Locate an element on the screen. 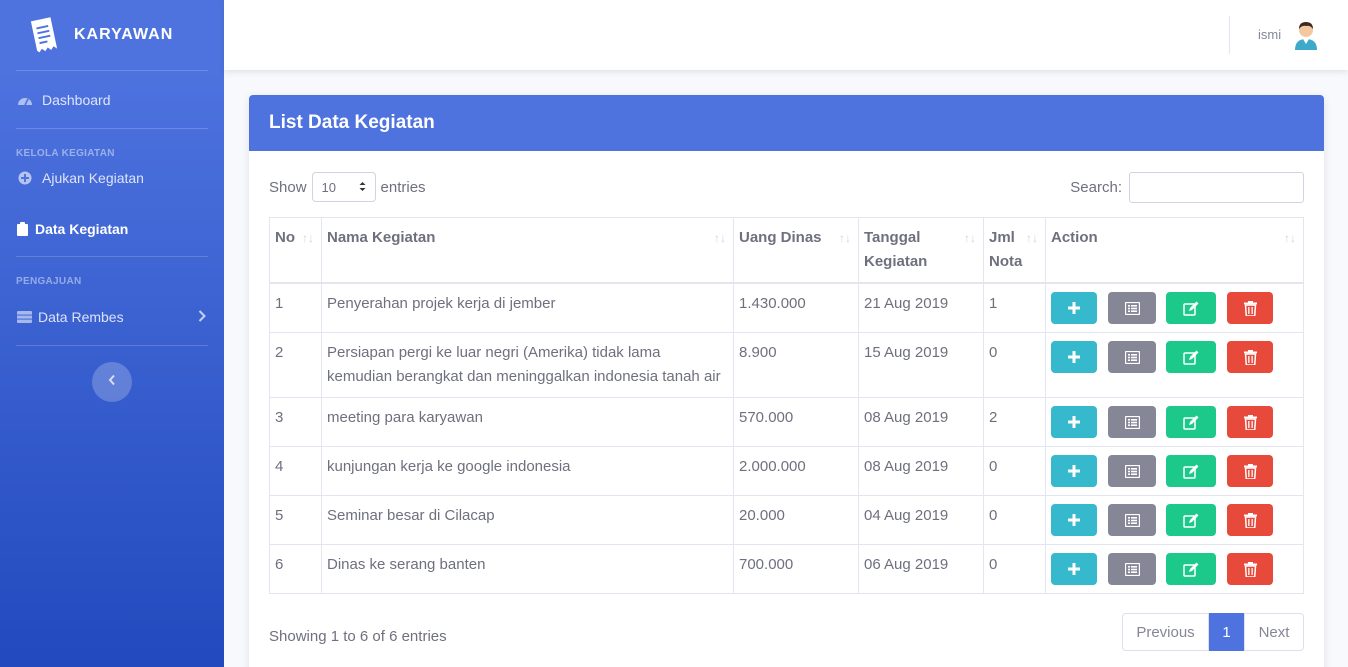 The width and height of the screenshot is (1348, 667). tachometer-icon is located at coordinates (25, 100).